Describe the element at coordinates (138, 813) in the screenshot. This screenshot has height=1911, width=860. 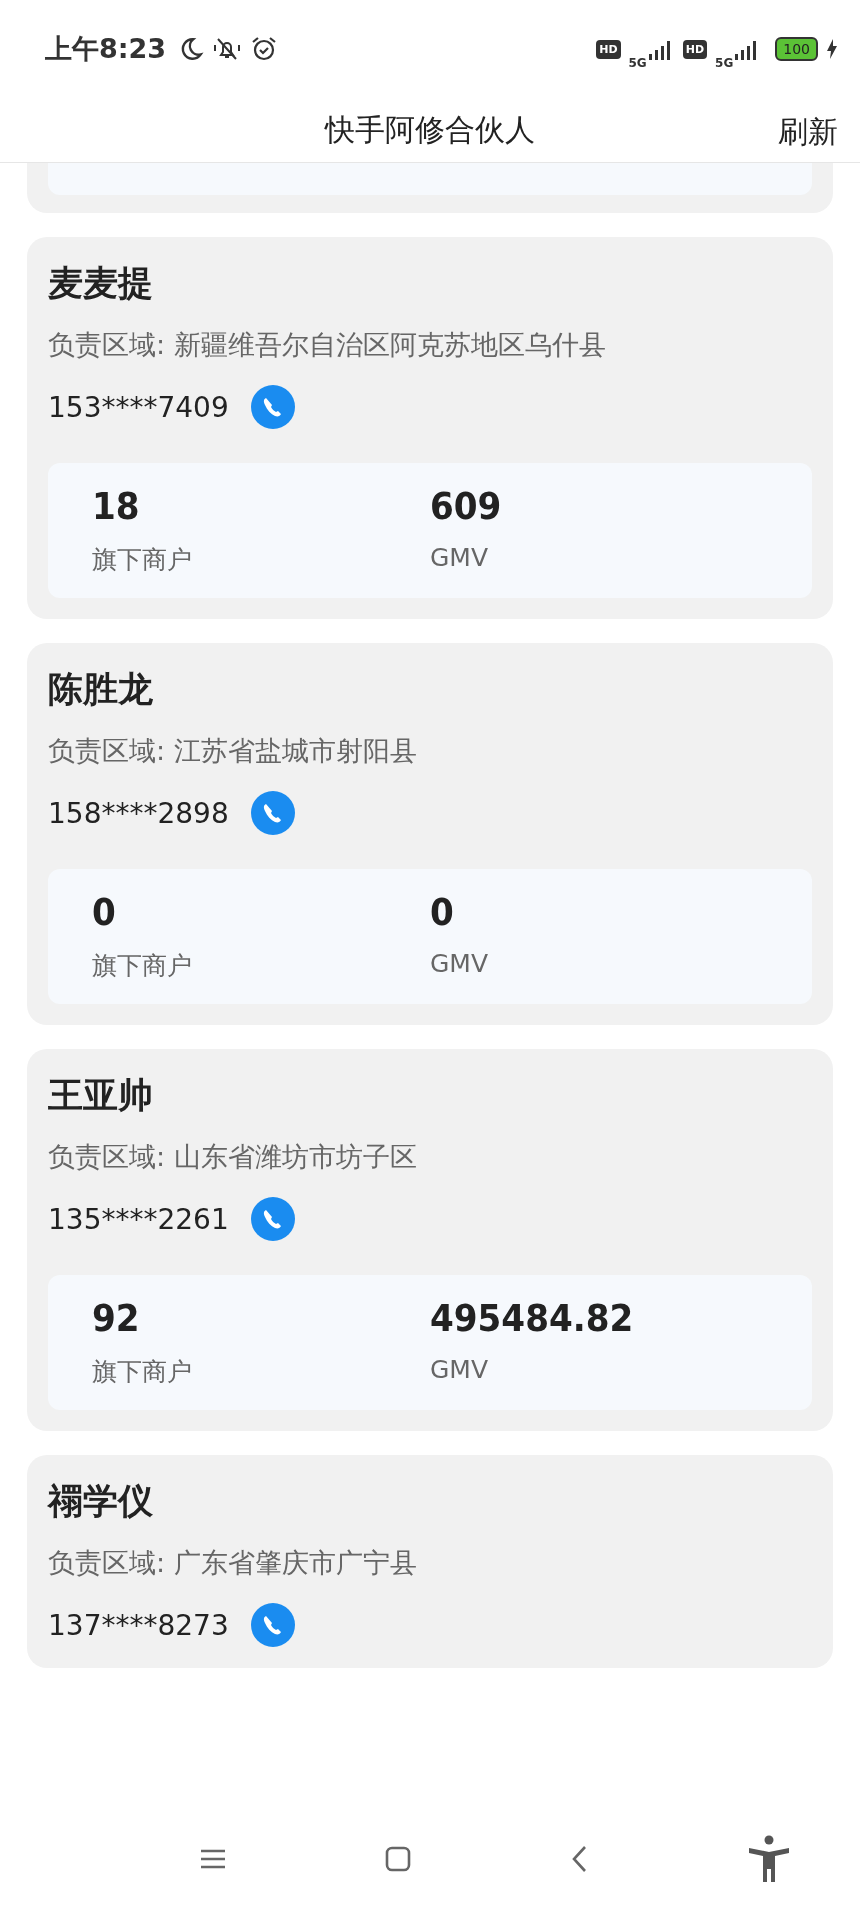
I see `phone-number: 158****2898` at that location.